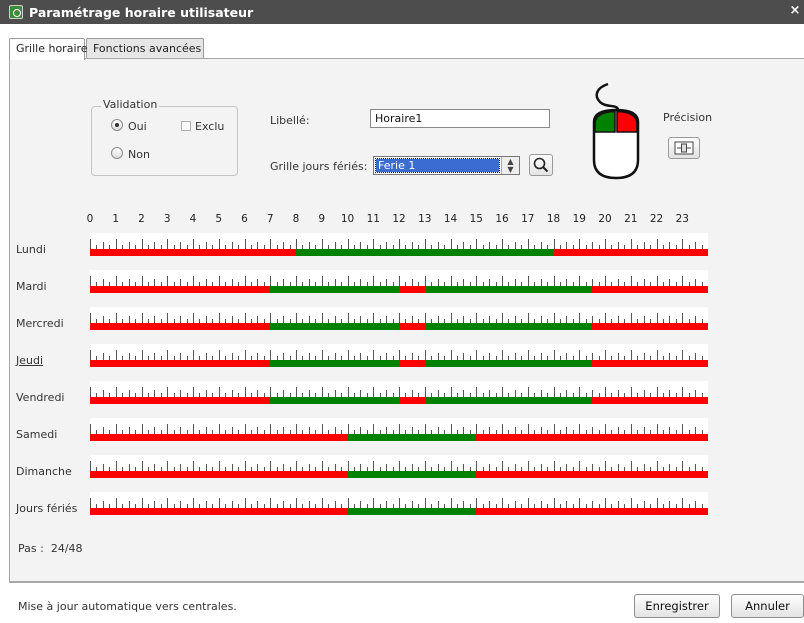  I want to click on hour-label: 4, so click(193, 219).